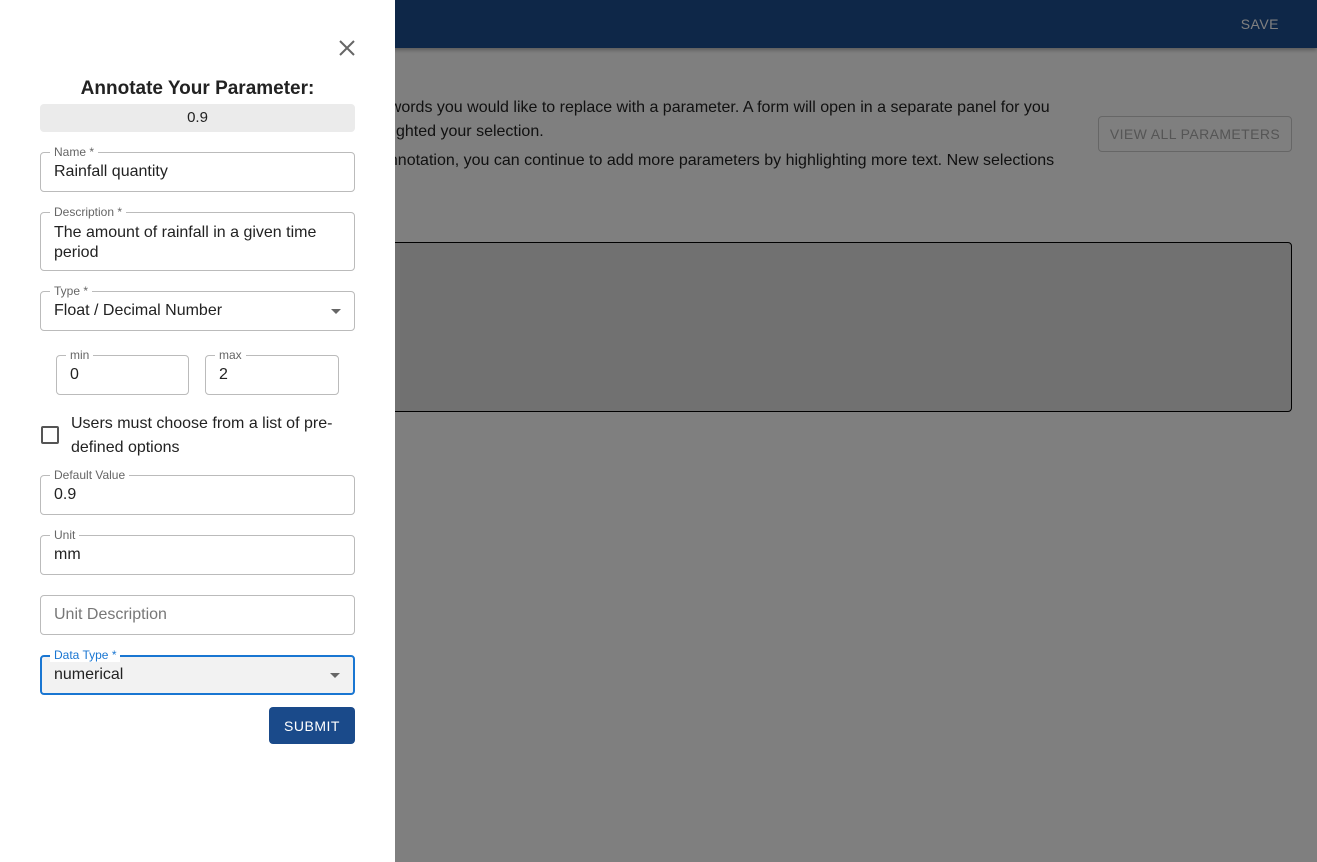 Image resolution: width=1317 pixels, height=862 pixels. Describe the element at coordinates (197, 551) in the screenshot. I see `unit-field: Unit mm` at that location.